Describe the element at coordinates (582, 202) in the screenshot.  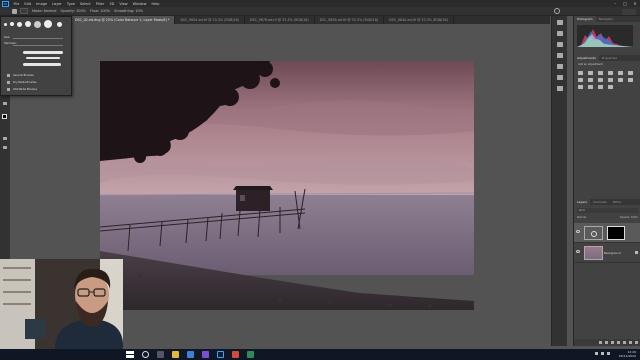
I see `tab-layers: Layers` at that location.